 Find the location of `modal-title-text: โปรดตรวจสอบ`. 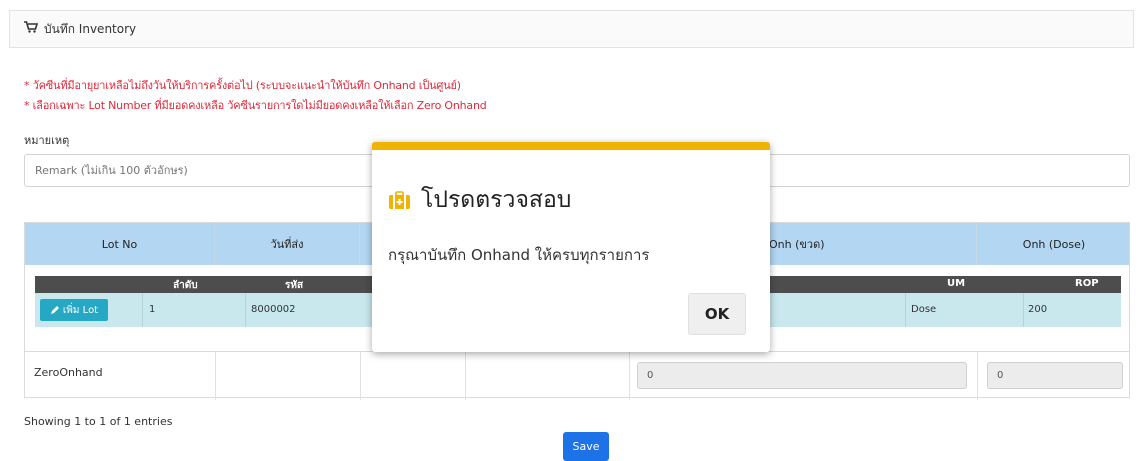

modal-title-text: โปรดตรวจสอบ is located at coordinates (496, 200).